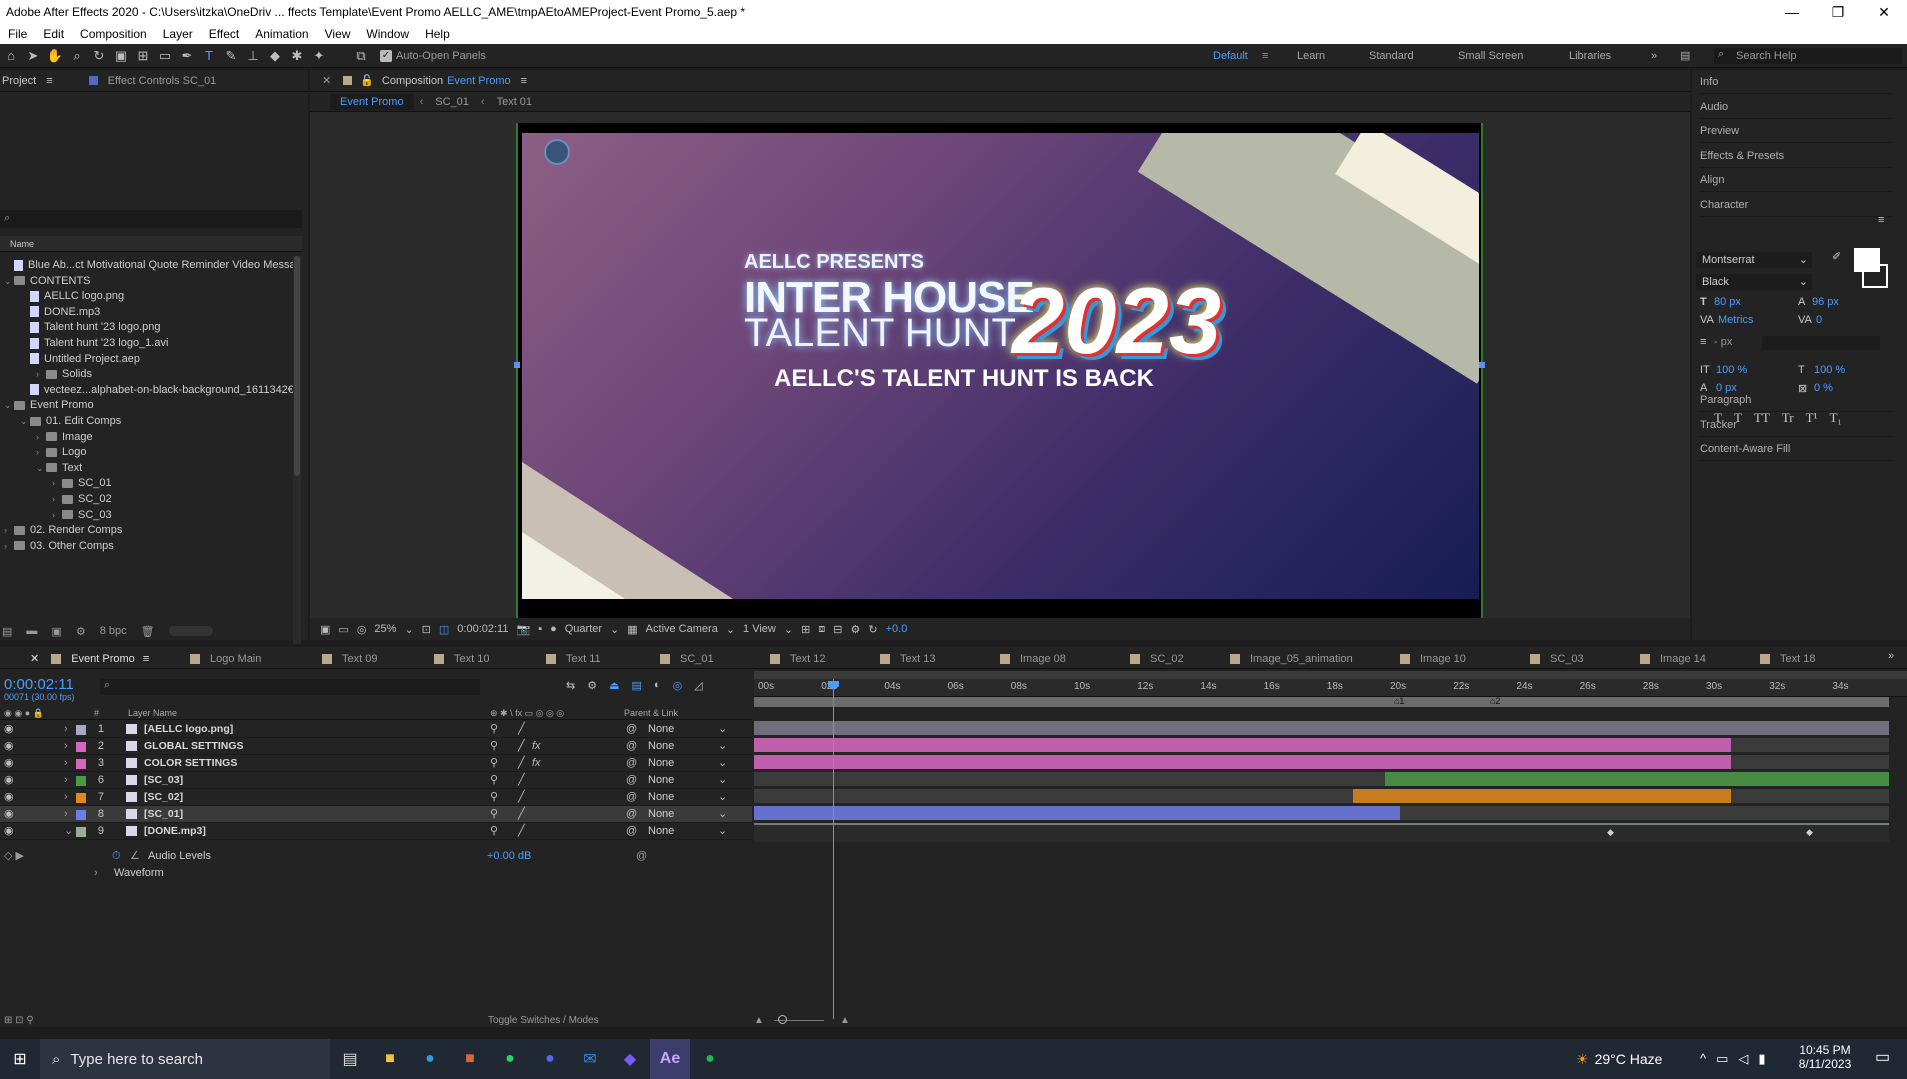 This screenshot has height=1079, width=1907. What do you see at coordinates (7, 631) in the screenshot?
I see `interpret-footage-icon: ▤` at bounding box center [7, 631].